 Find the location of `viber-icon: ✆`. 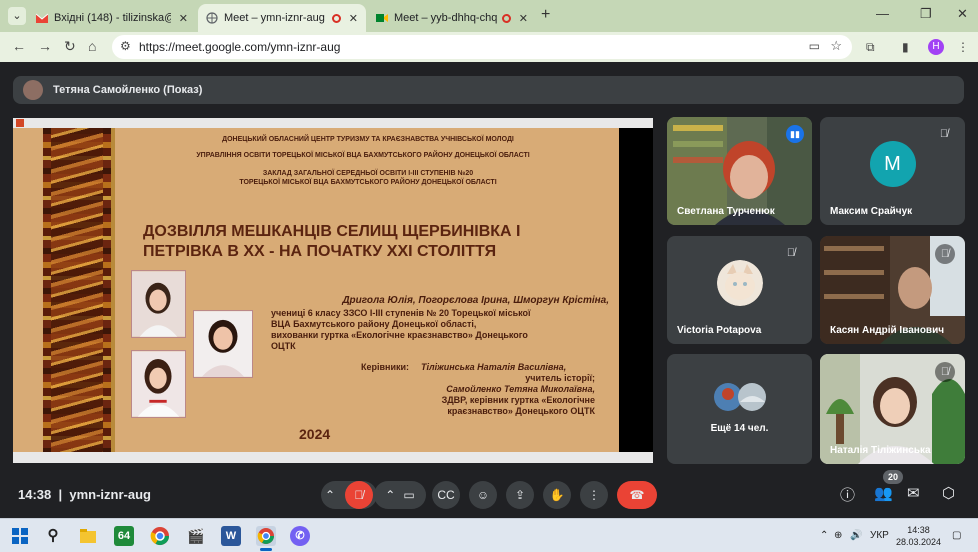

viber-icon: ✆ is located at coordinates (300, 536).